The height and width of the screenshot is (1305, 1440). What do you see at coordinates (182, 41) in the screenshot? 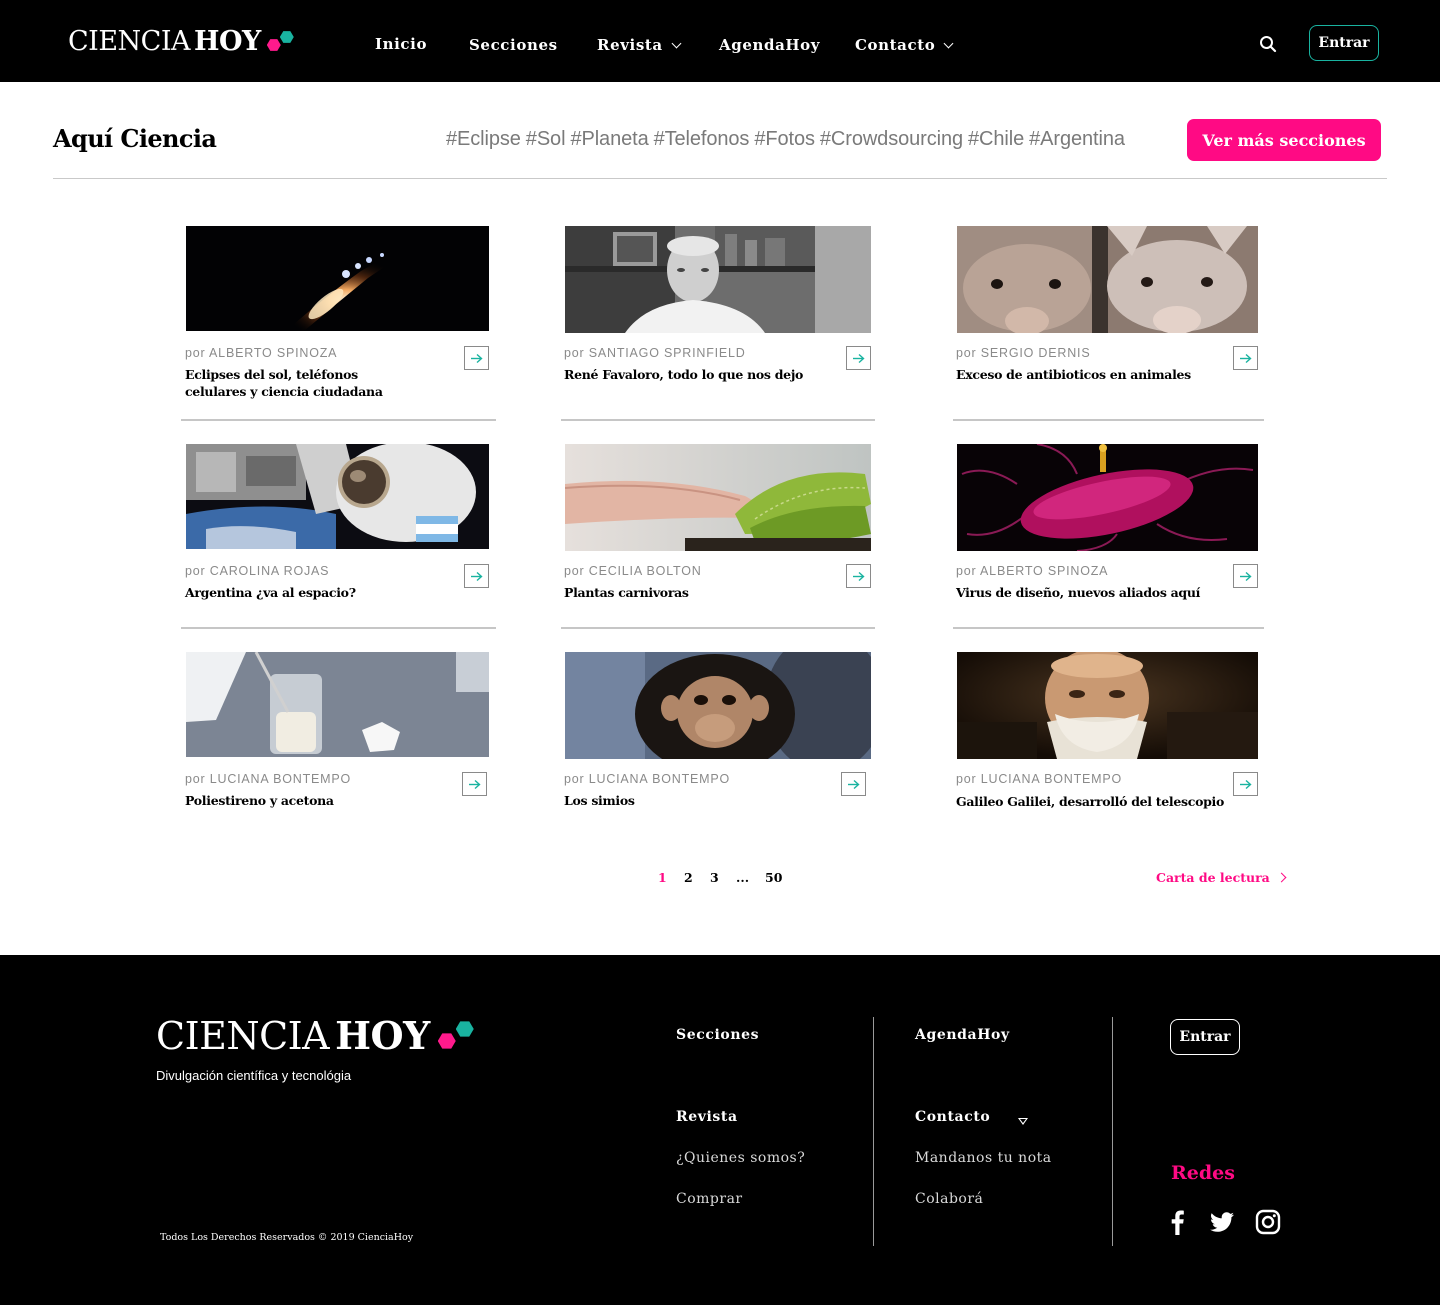
I see `site-logo: CIENCIA HOY` at bounding box center [182, 41].